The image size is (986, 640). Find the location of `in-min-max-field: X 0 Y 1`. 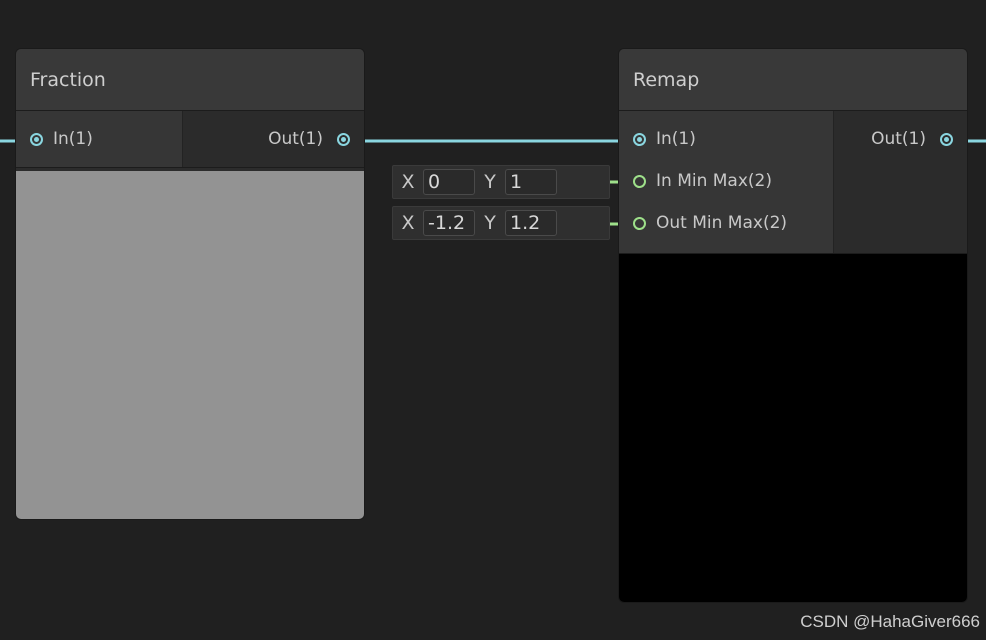

in-min-max-field: X 0 Y 1 is located at coordinates (501, 182).